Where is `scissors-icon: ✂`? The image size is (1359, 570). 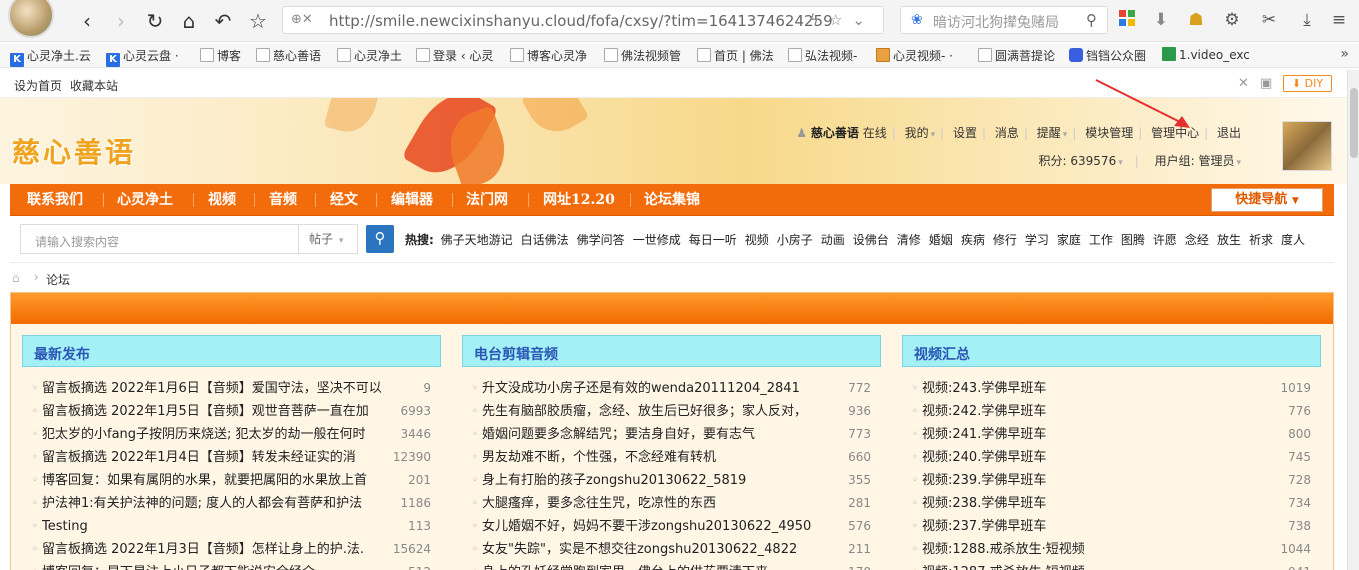
scissors-icon: ✂ is located at coordinates (1269, 20).